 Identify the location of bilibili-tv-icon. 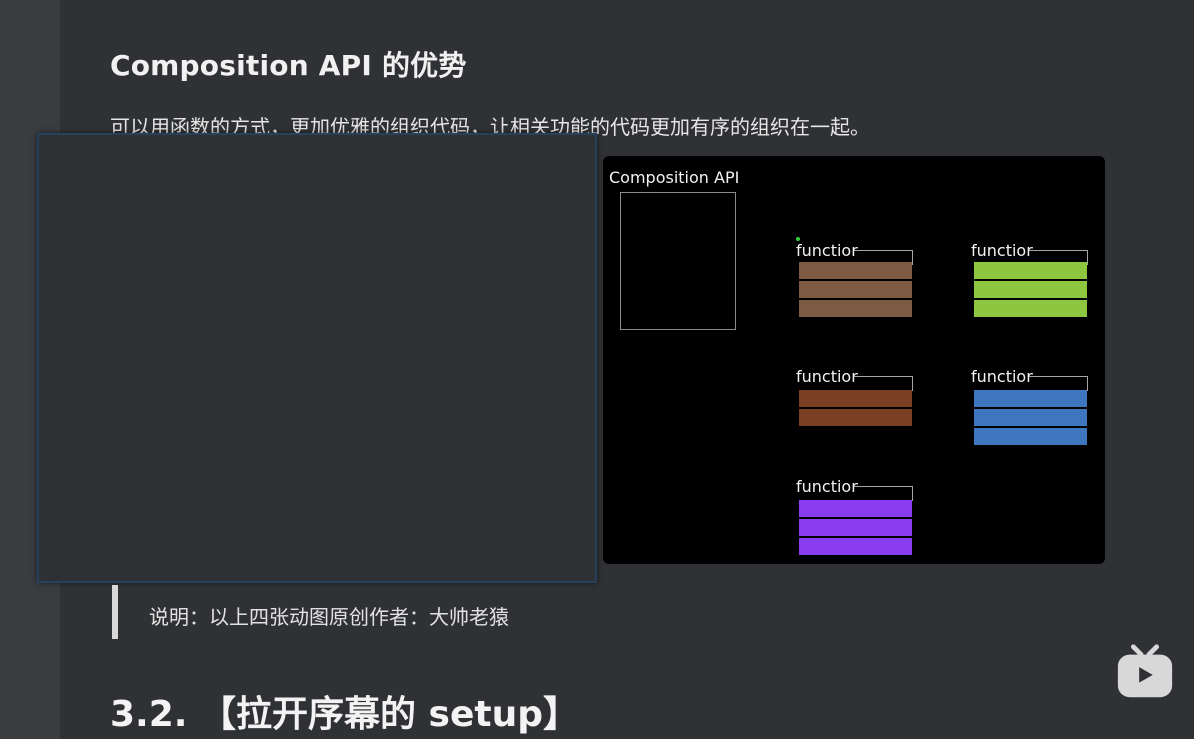
(1145, 672).